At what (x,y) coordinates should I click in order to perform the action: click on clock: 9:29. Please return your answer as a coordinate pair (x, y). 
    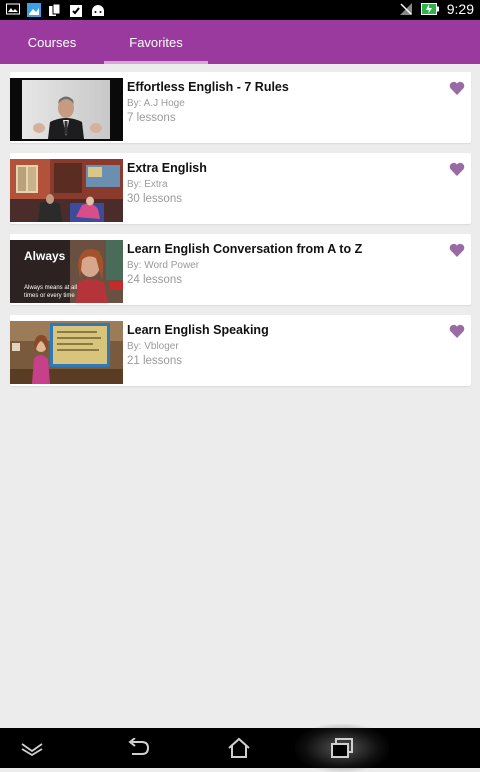
    Looking at the image, I should click on (460, 9).